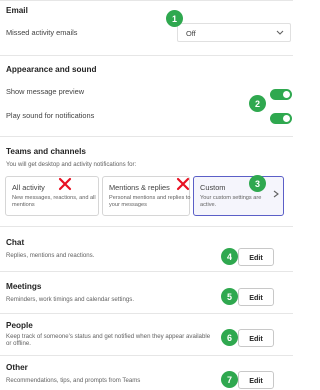  What do you see at coordinates (17, 367) in the screenshot?
I see `section-title-other: Other` at bounding box center [17, 367].